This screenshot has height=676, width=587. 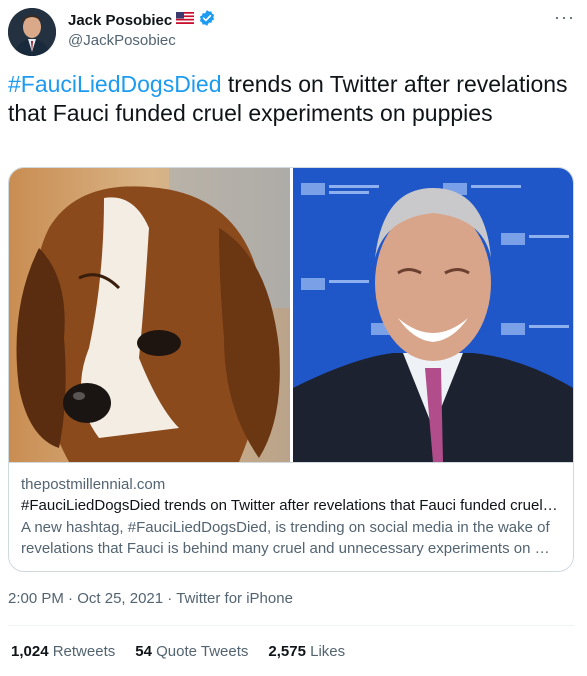 What do you see at coordinates (84, 651) in the screenshot?
I see `retweets-label: Retweets` at bounding box center [84, 651].